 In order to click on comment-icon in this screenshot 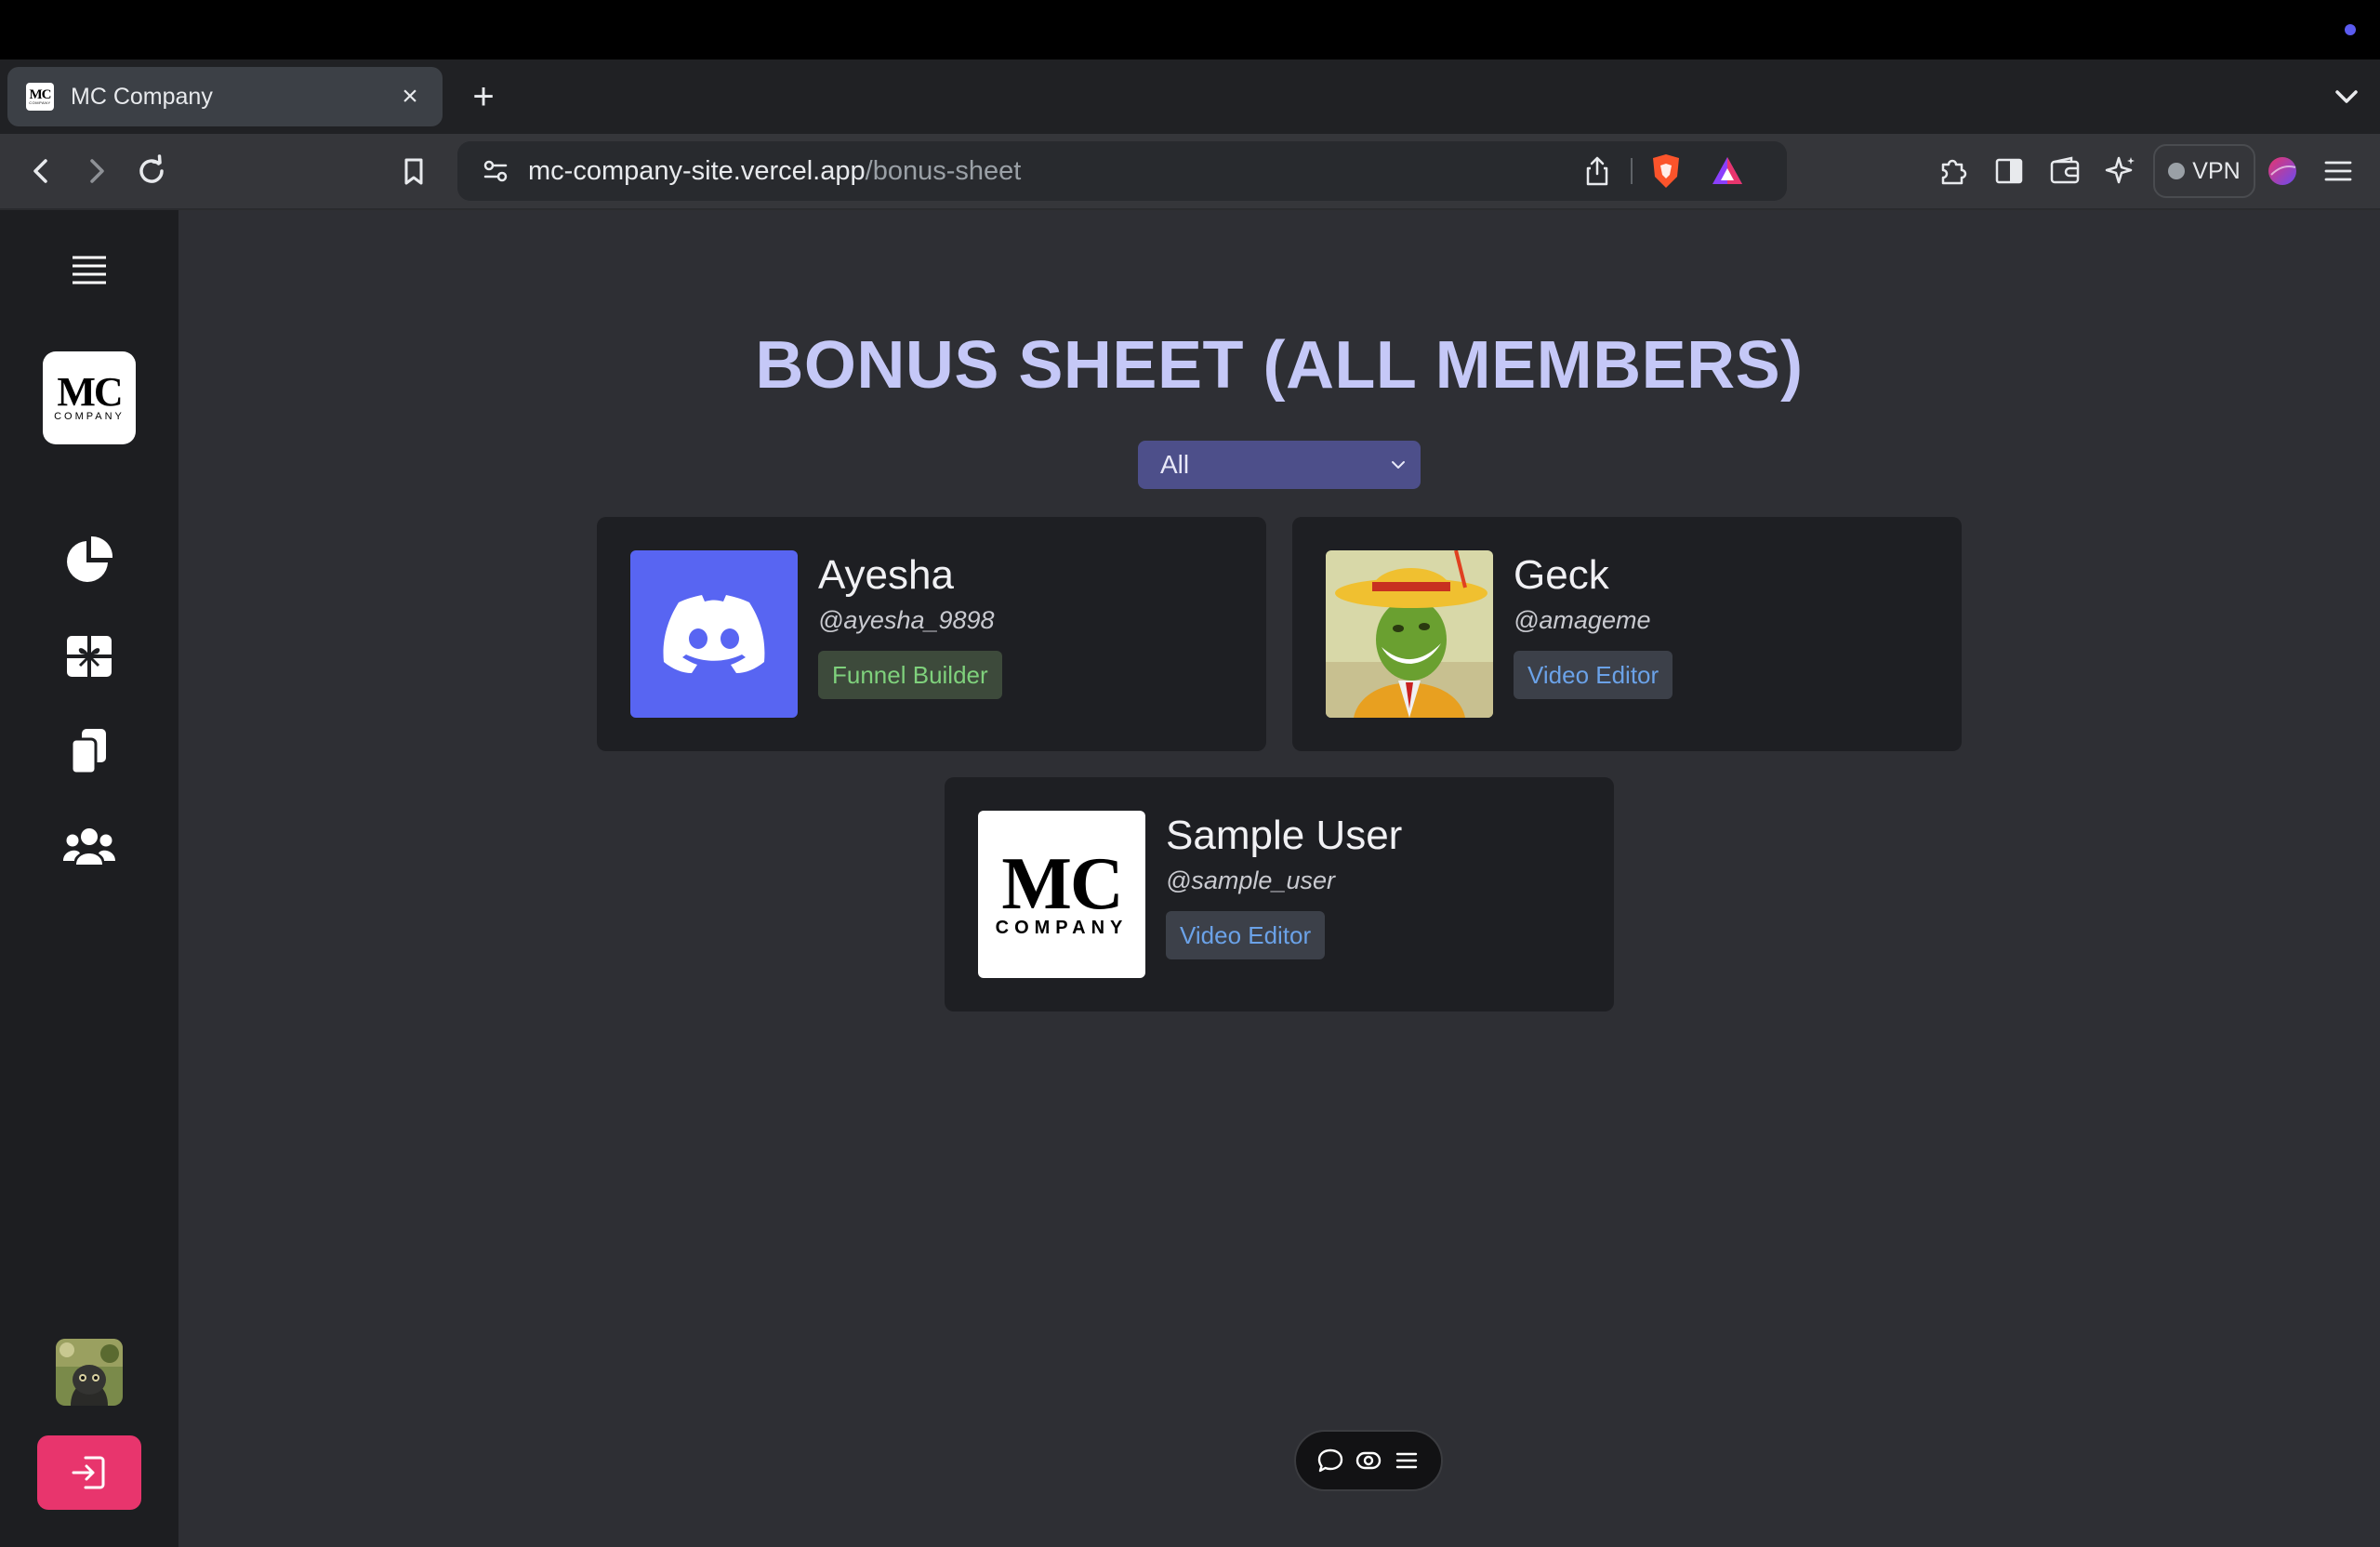, I will do `click(1330, 1460)`.